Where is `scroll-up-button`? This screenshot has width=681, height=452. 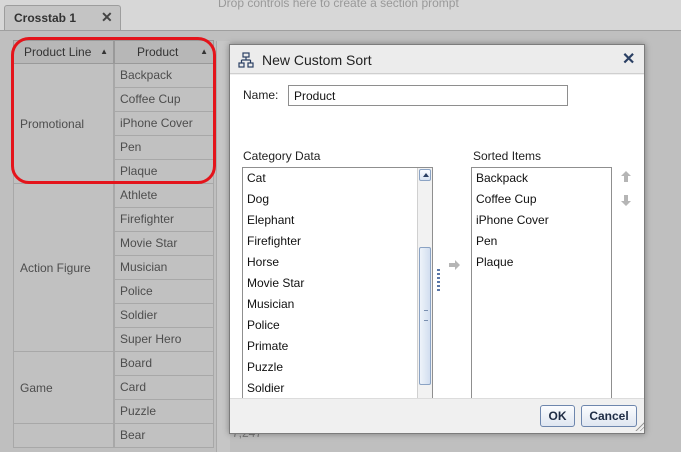
scroll-up-button is located at coordinates (425, 175).